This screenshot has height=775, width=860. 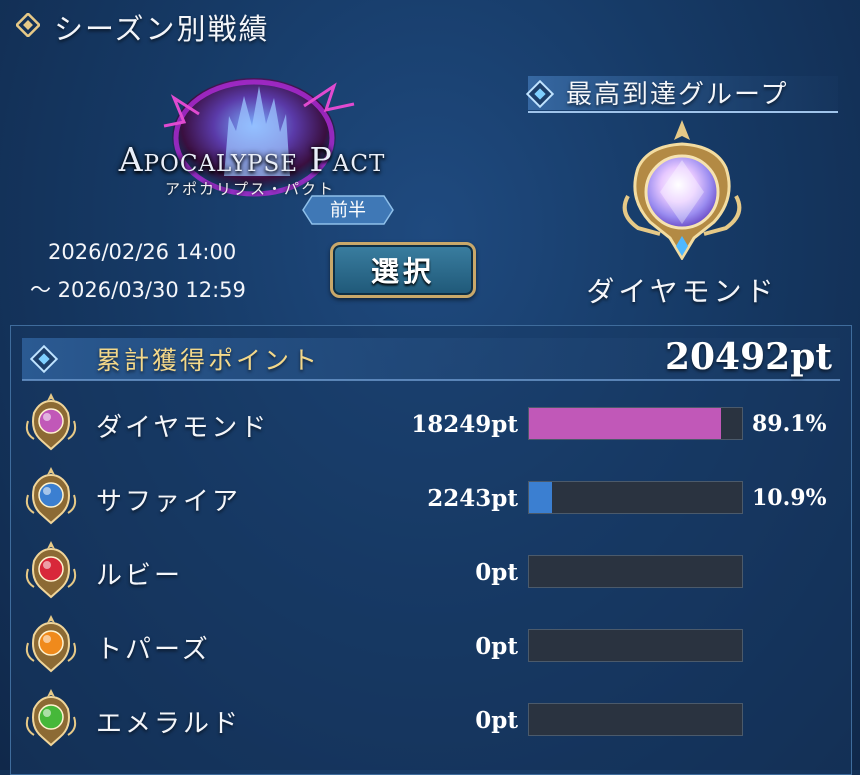 What do you see at coordinates (51, 644) in the screenshot?
I see `topaz-gem-icon` at bounding box center [51, 644].